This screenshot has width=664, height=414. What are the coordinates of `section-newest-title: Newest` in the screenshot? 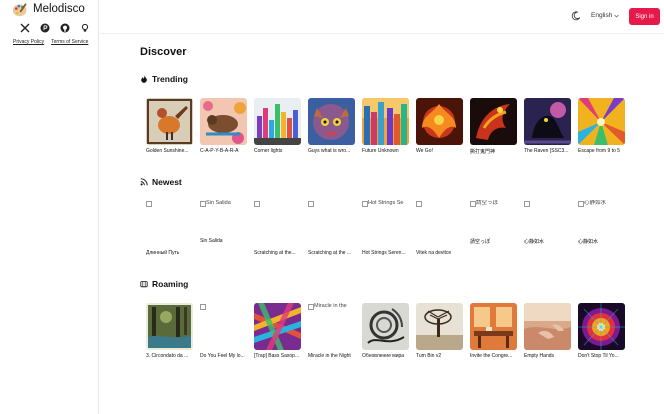 It's located at (161, 182).